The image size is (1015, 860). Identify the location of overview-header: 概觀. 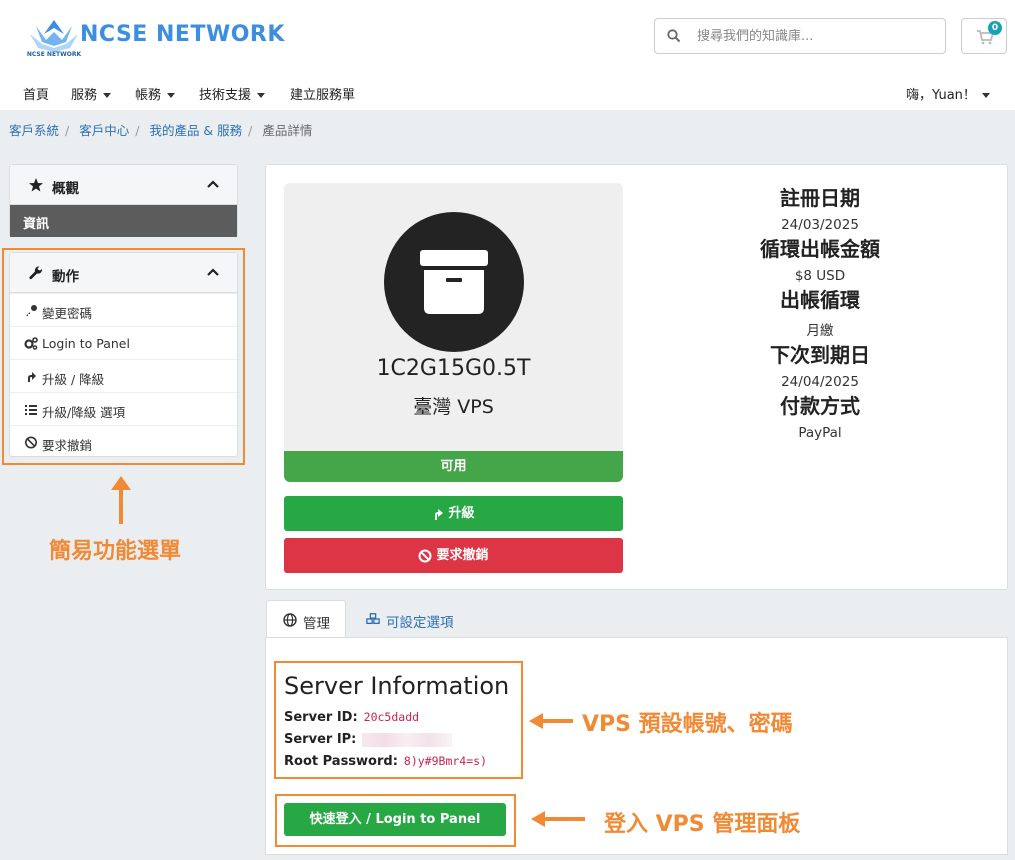
(123, 185).